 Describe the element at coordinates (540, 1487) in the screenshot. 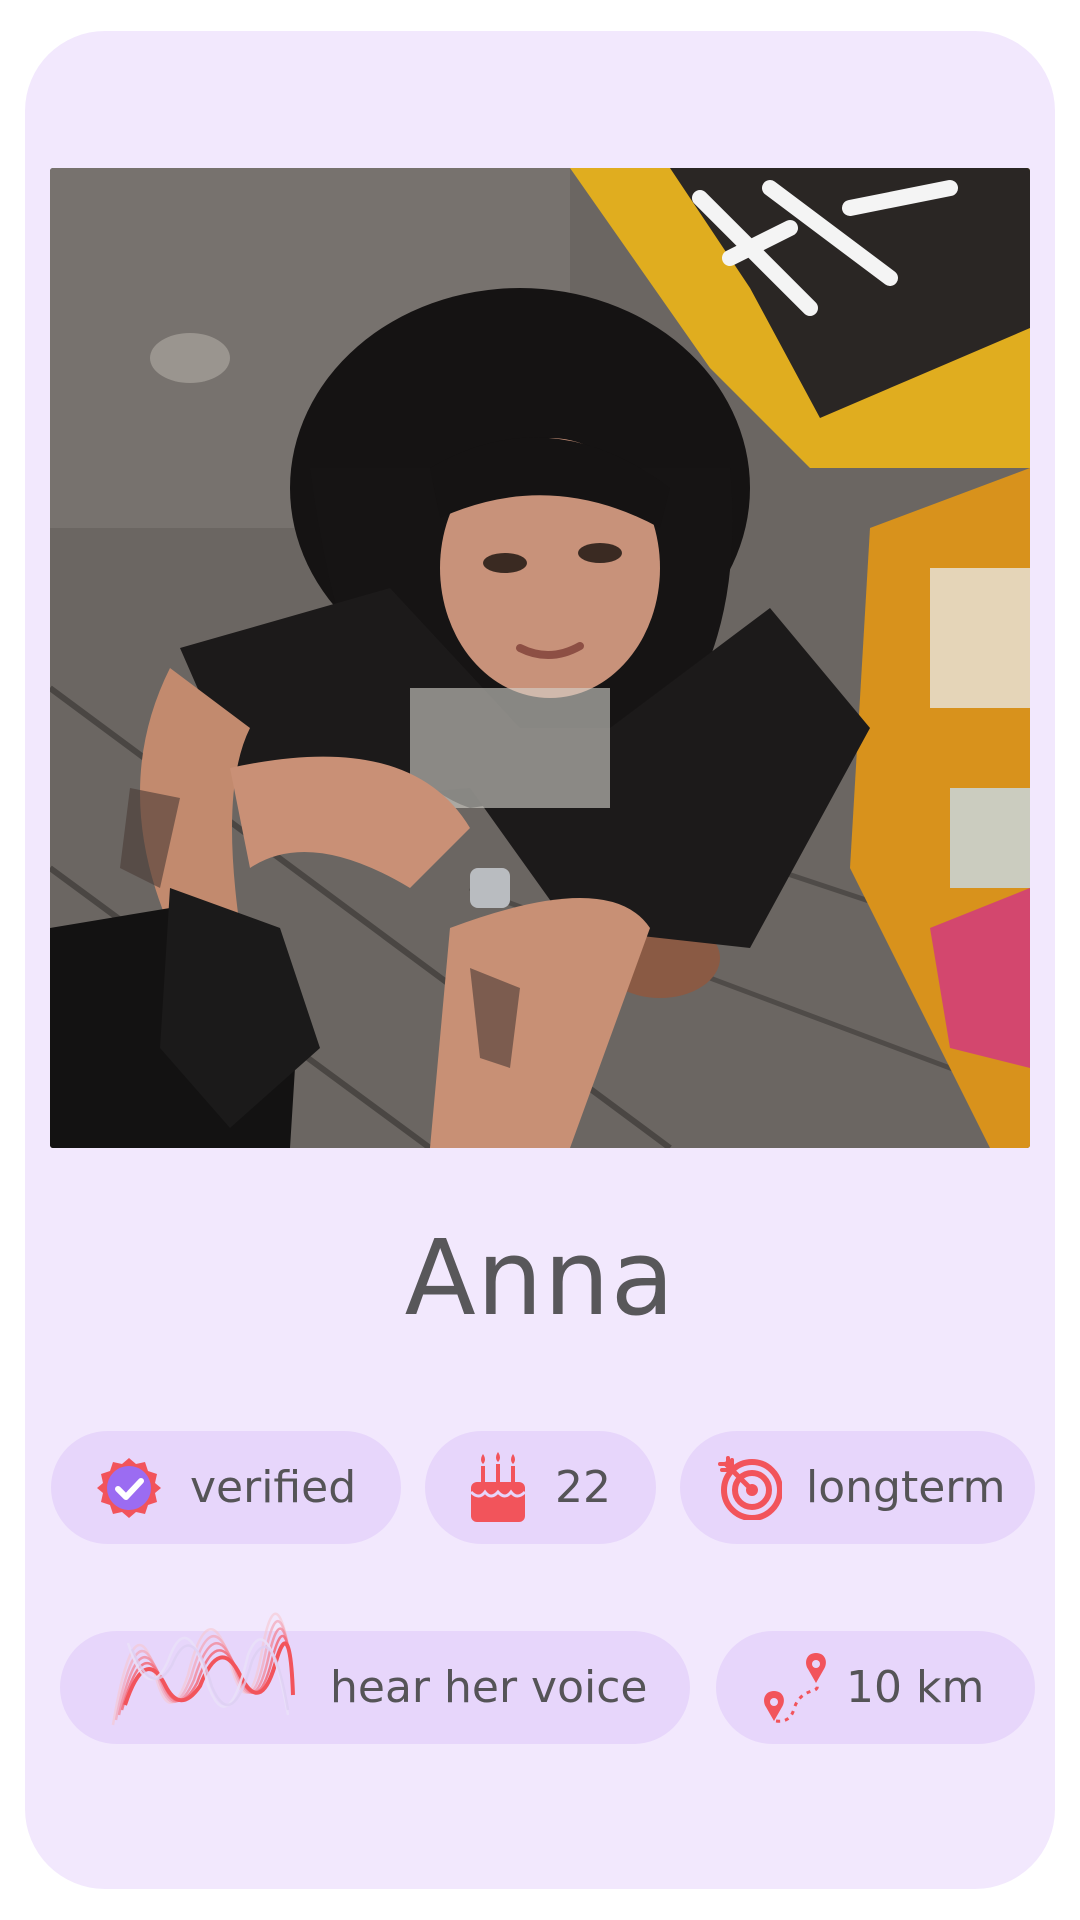

I see `age-tag: 22` at that location.